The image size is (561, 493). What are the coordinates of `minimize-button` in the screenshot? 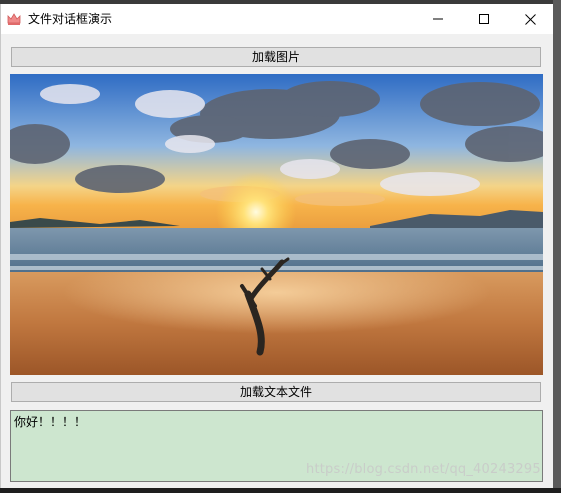 It's located at (438, 19).